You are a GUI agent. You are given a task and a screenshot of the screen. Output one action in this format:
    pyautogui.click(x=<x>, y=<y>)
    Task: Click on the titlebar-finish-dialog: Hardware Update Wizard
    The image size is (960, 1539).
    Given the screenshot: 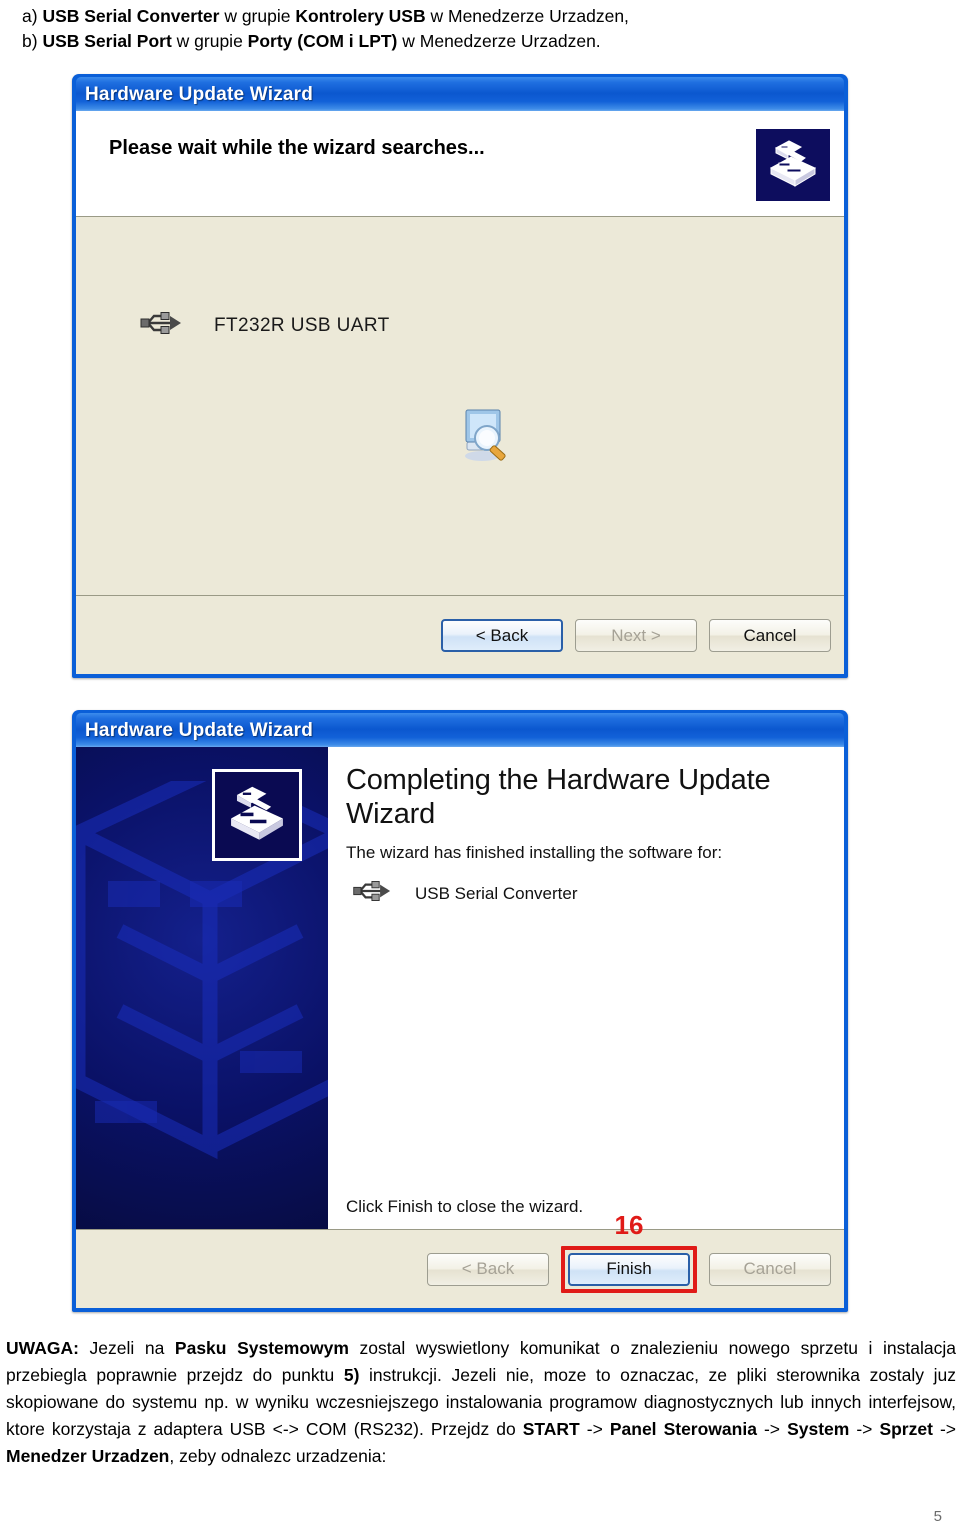 What is the action you would take?
    pyautogui.click(x=460, y=730)
    